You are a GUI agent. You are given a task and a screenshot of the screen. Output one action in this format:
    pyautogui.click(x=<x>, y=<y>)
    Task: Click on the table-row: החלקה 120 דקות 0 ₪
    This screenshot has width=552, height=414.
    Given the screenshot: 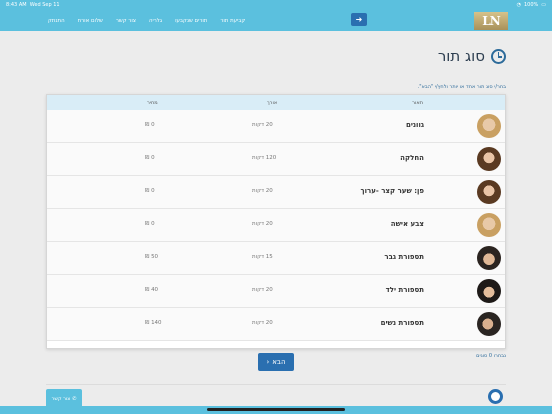 What is the action you would take?
    pyautogui.click(x=276, y=159)
    